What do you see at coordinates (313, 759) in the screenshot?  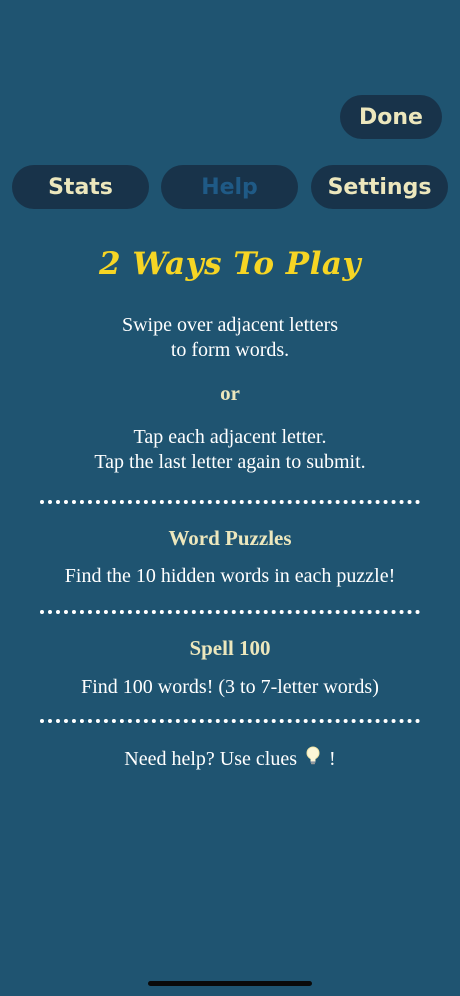 I see `lightbulb-icon` at bounding box center [313, 759].